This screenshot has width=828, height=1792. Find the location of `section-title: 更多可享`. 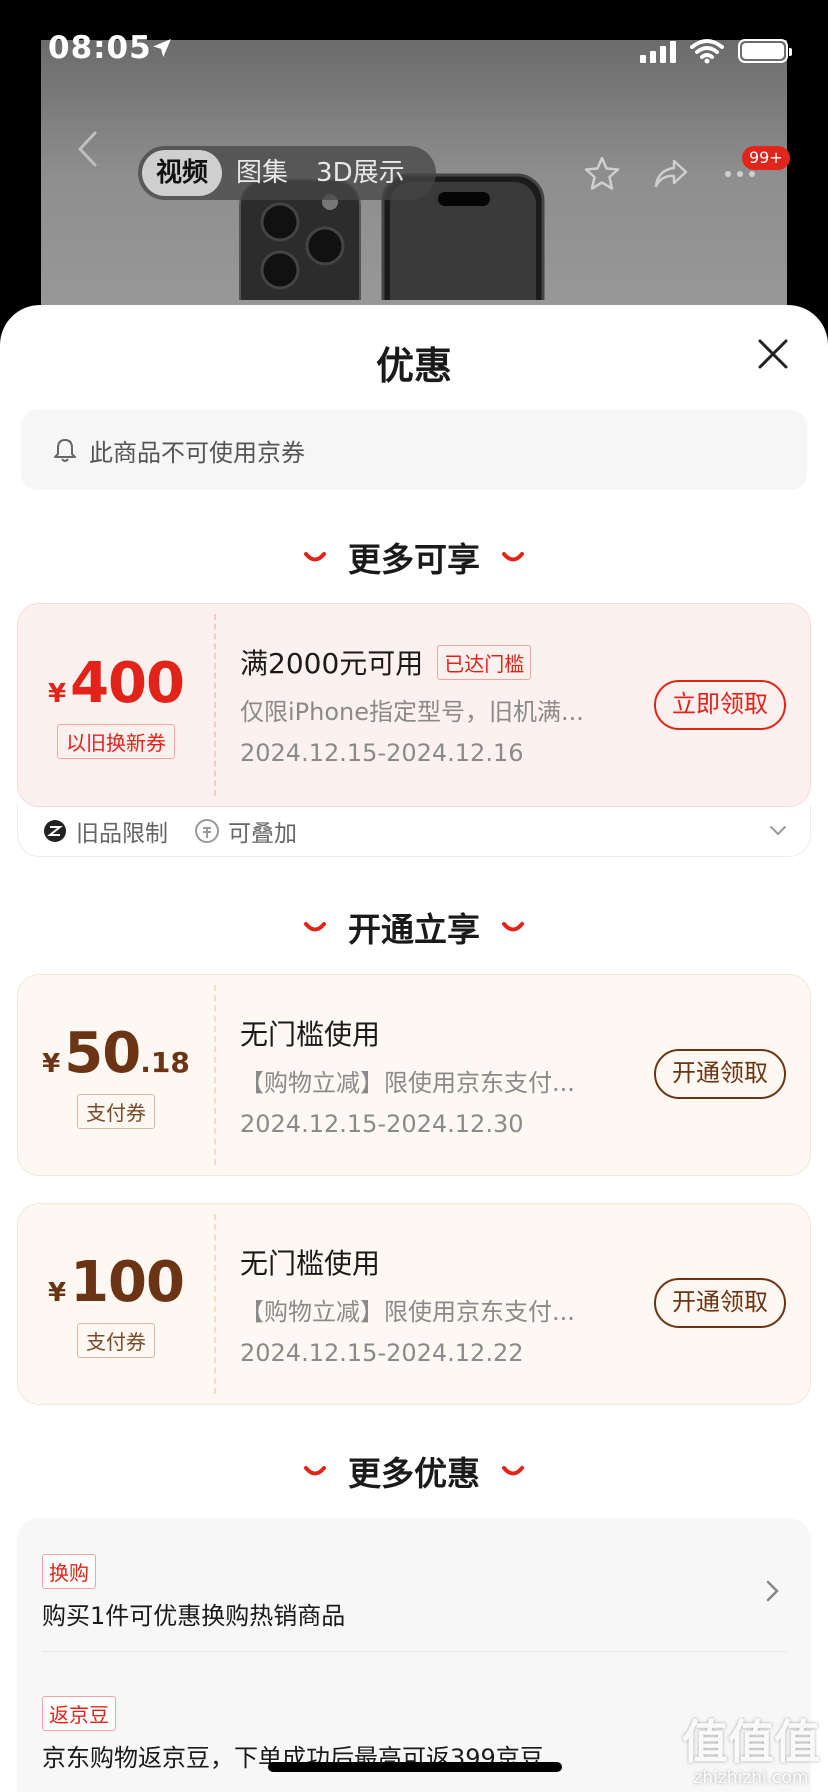

section-title: 更多可享 is located at coordinates (414, 559).